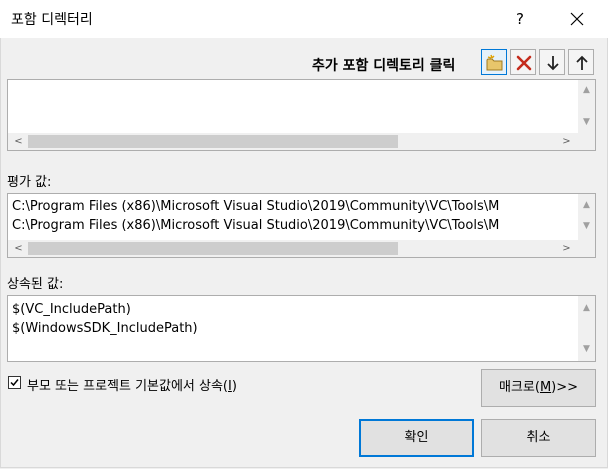 This screenshot has width=608, height=469. I want to click on new-line-button, so click(494, 62).